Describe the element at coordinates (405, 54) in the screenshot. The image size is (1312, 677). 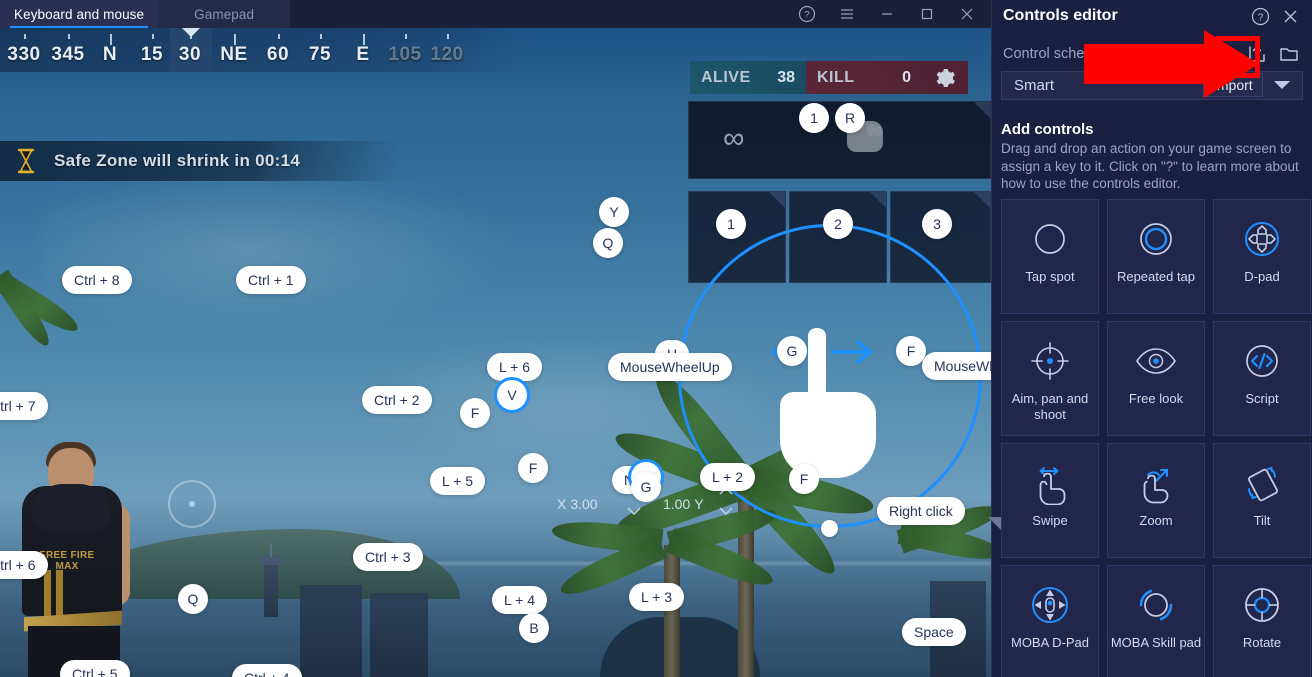
I see `compass-label: 105` at that location.